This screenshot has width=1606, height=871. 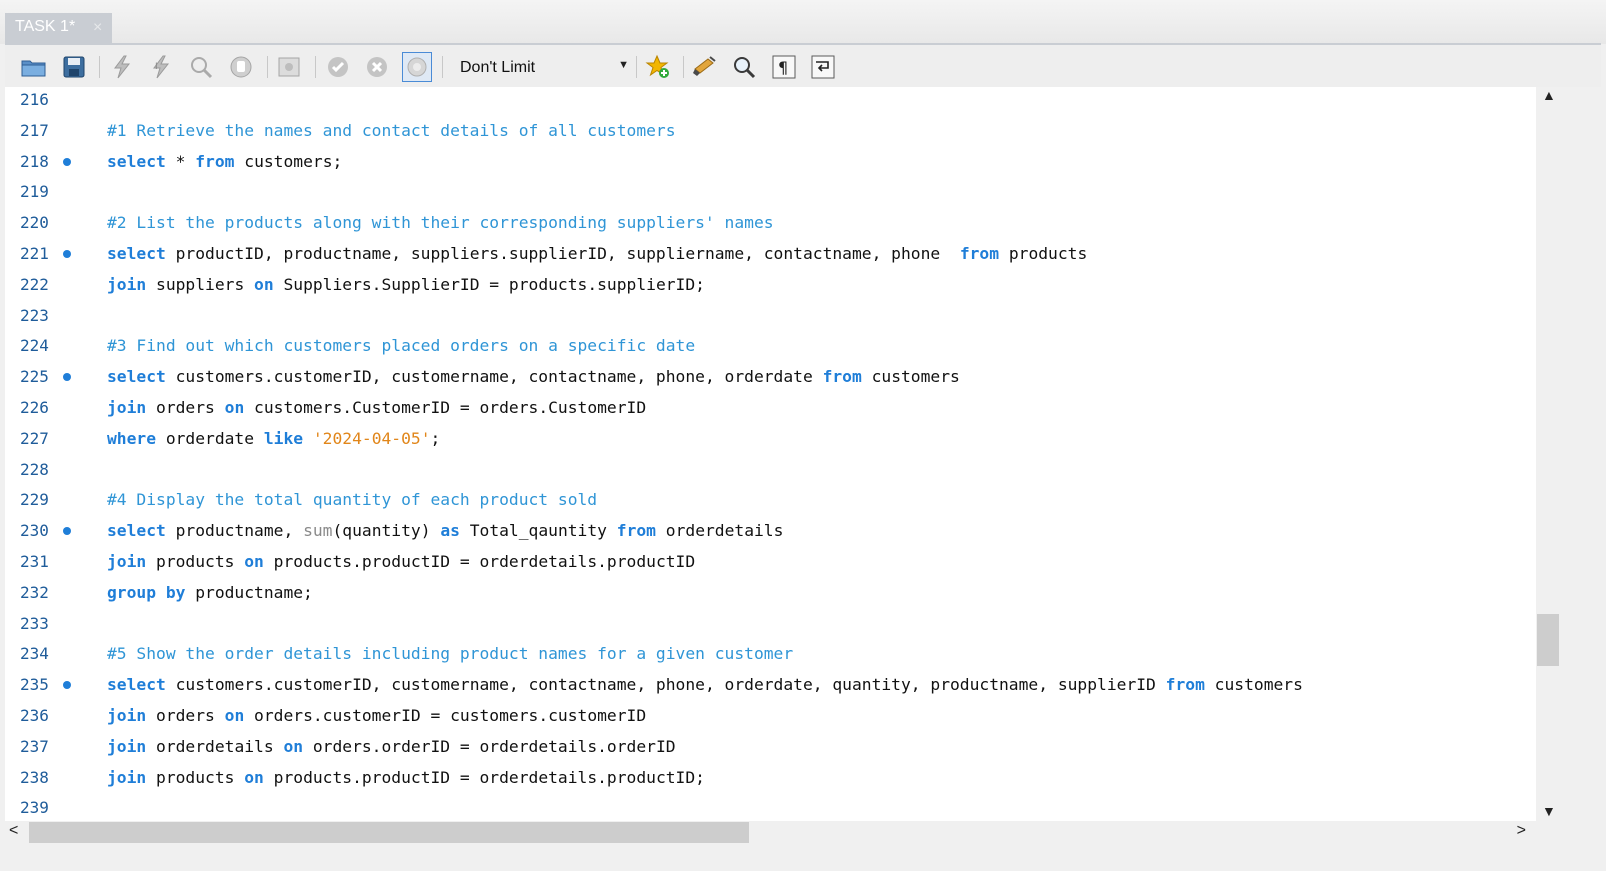 I want to click on code-line: 216, so click(x=770, y=103).